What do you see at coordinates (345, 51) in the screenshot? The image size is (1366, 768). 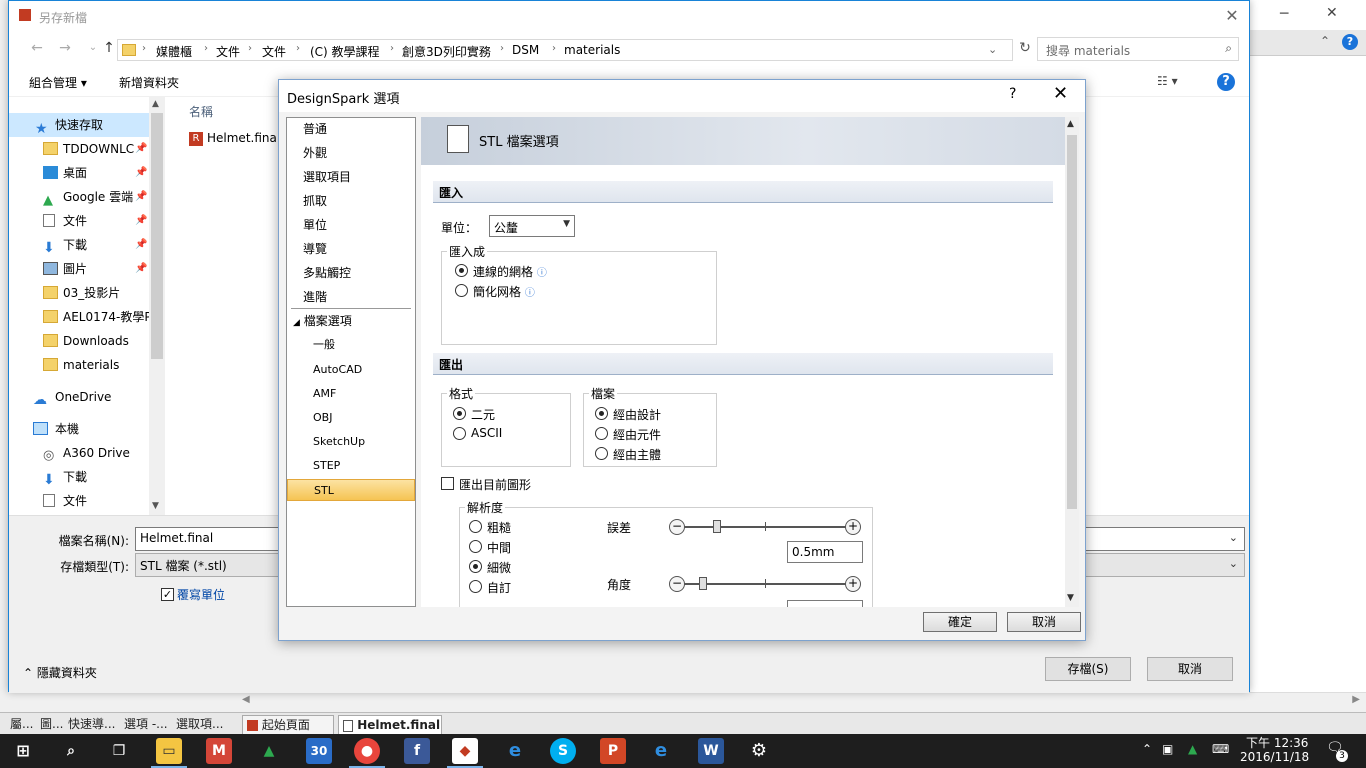 I see `breadcrumb-item: (C) 教學課程` at bounding box center [345, 51].